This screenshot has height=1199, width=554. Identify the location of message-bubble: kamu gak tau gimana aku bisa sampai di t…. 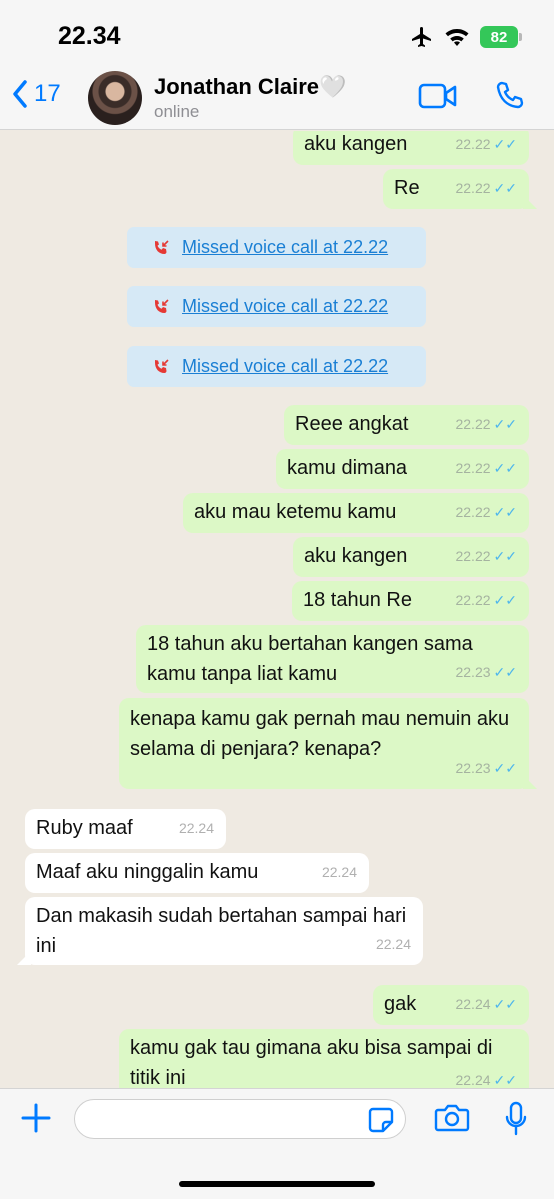
(324, 1058).